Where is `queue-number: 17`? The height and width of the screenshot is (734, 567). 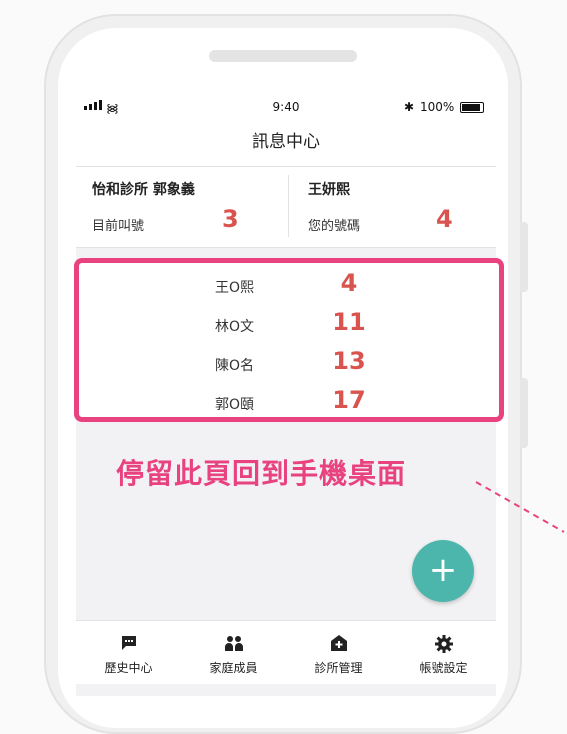 queue-number: 17 is located at coordinates (349, 400).